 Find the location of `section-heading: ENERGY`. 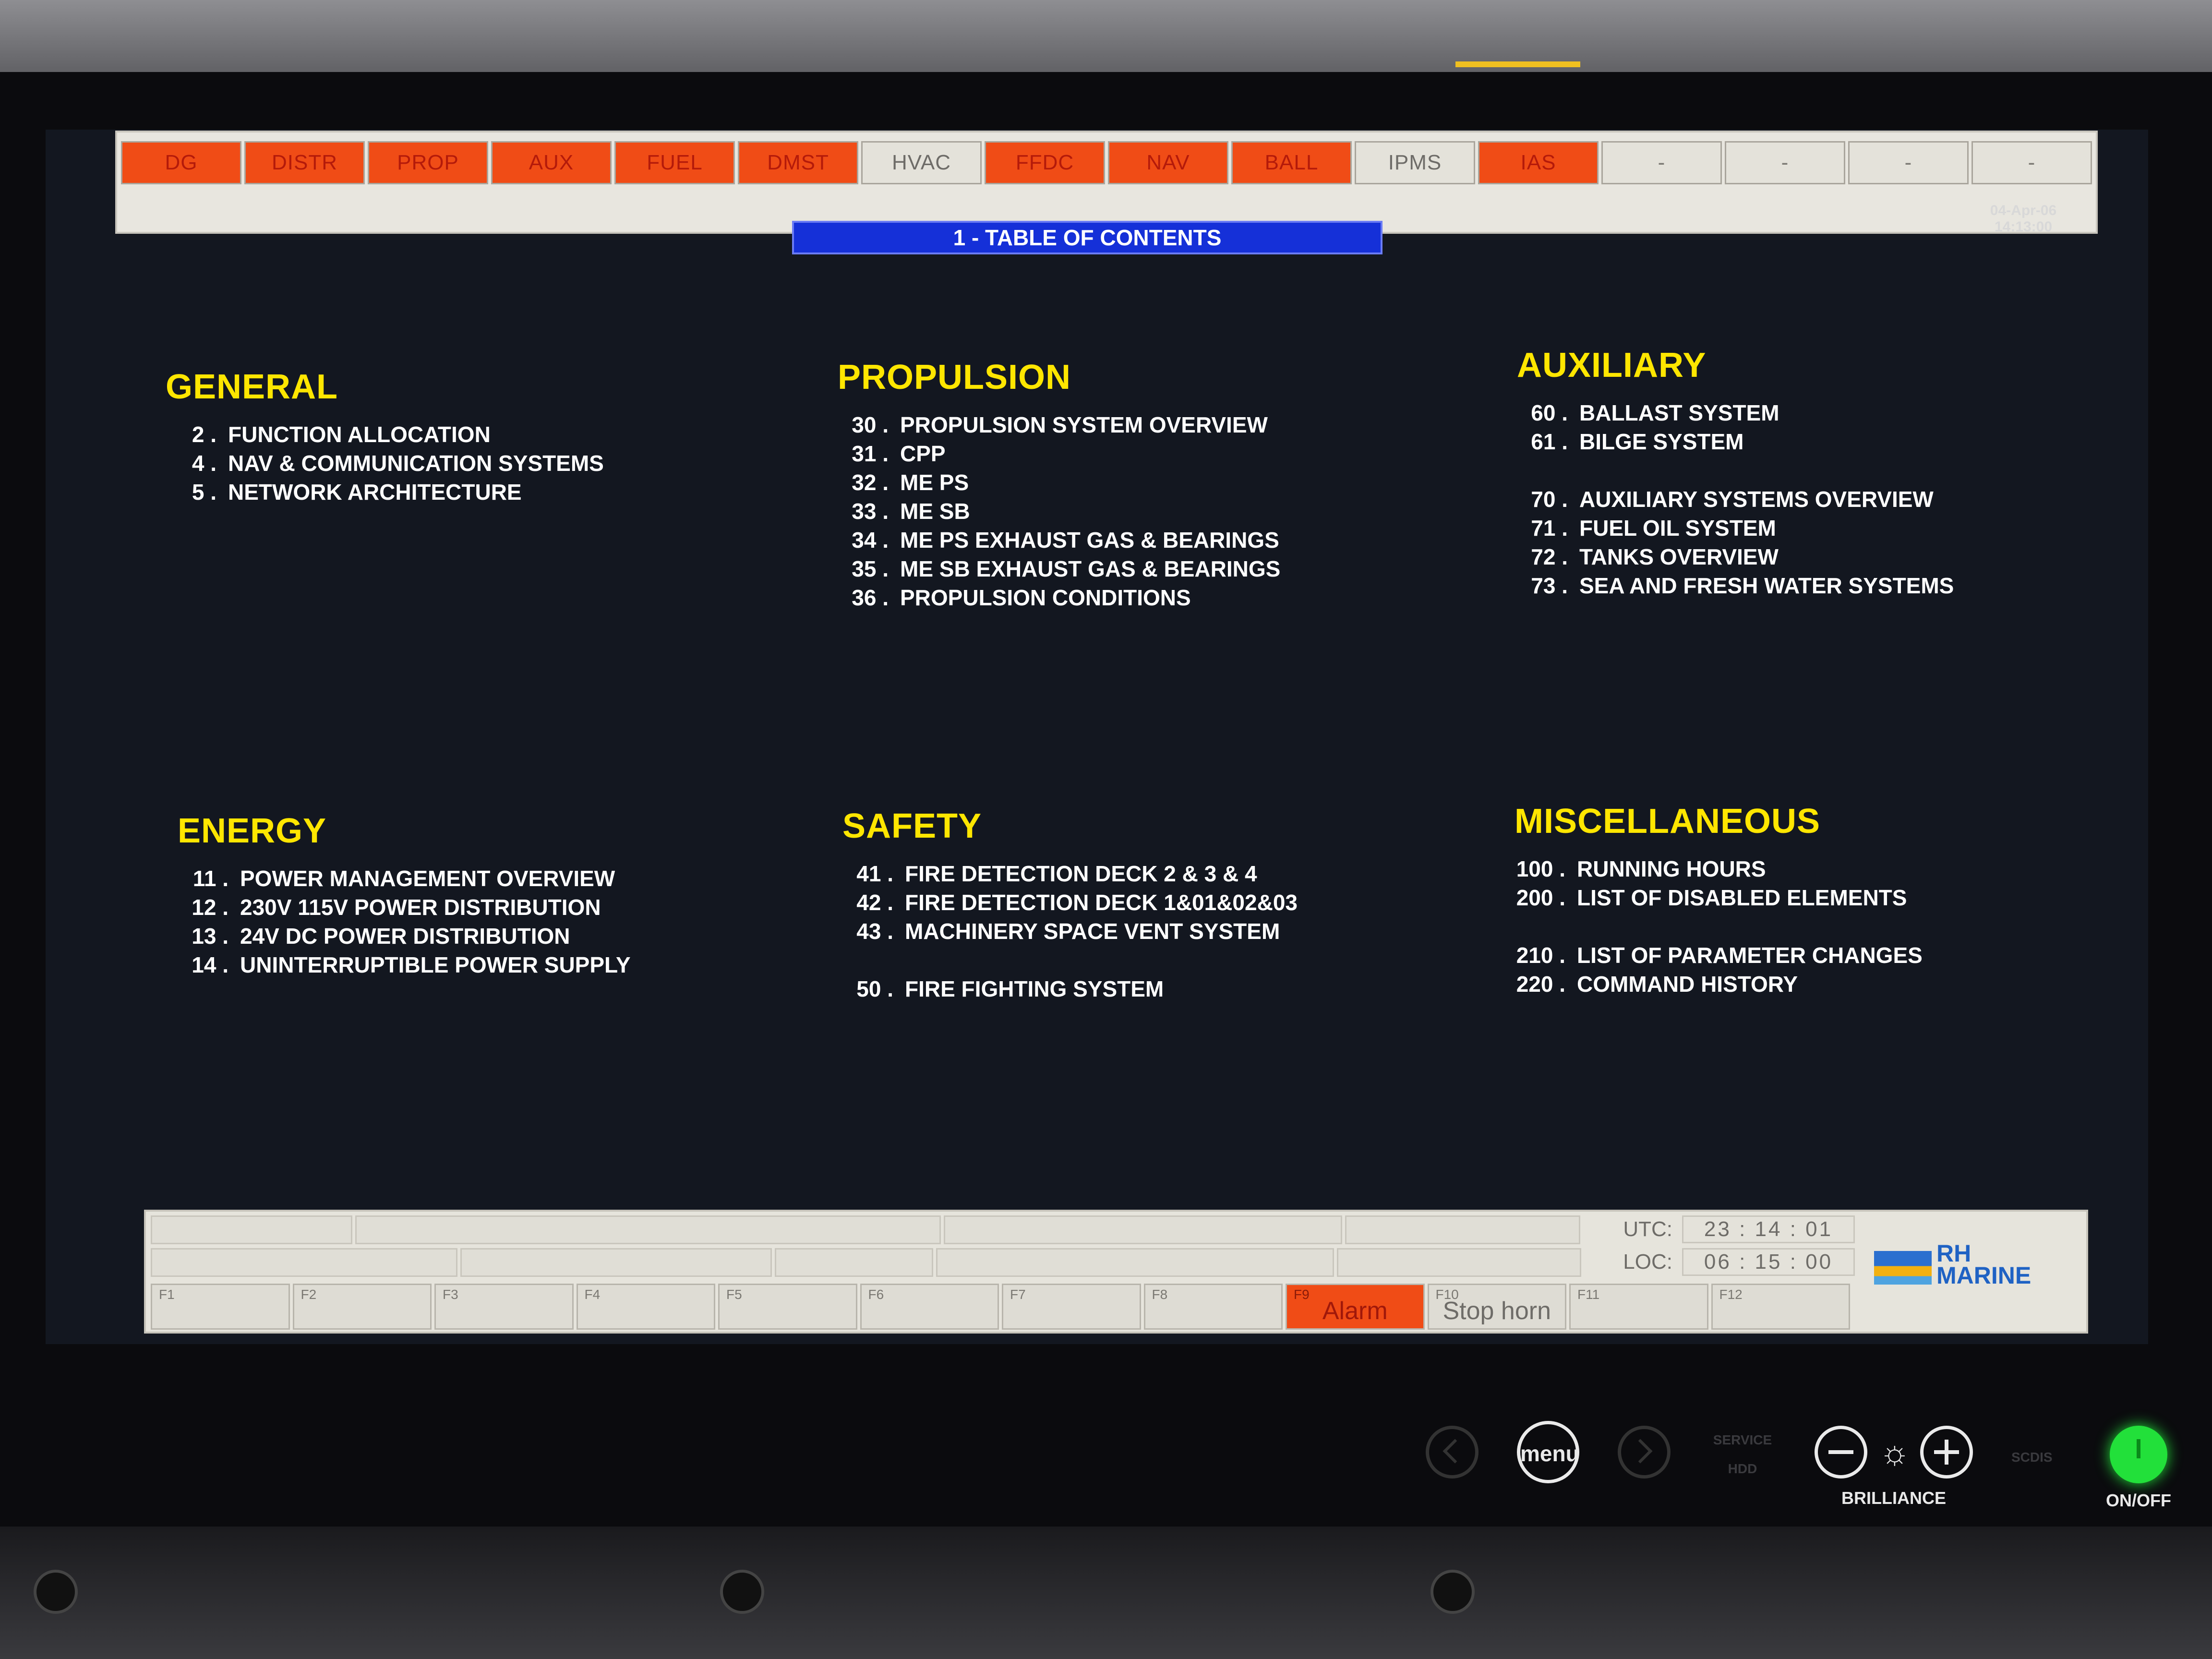

section-heading: ENERGY is located at coordinates (252, 831).